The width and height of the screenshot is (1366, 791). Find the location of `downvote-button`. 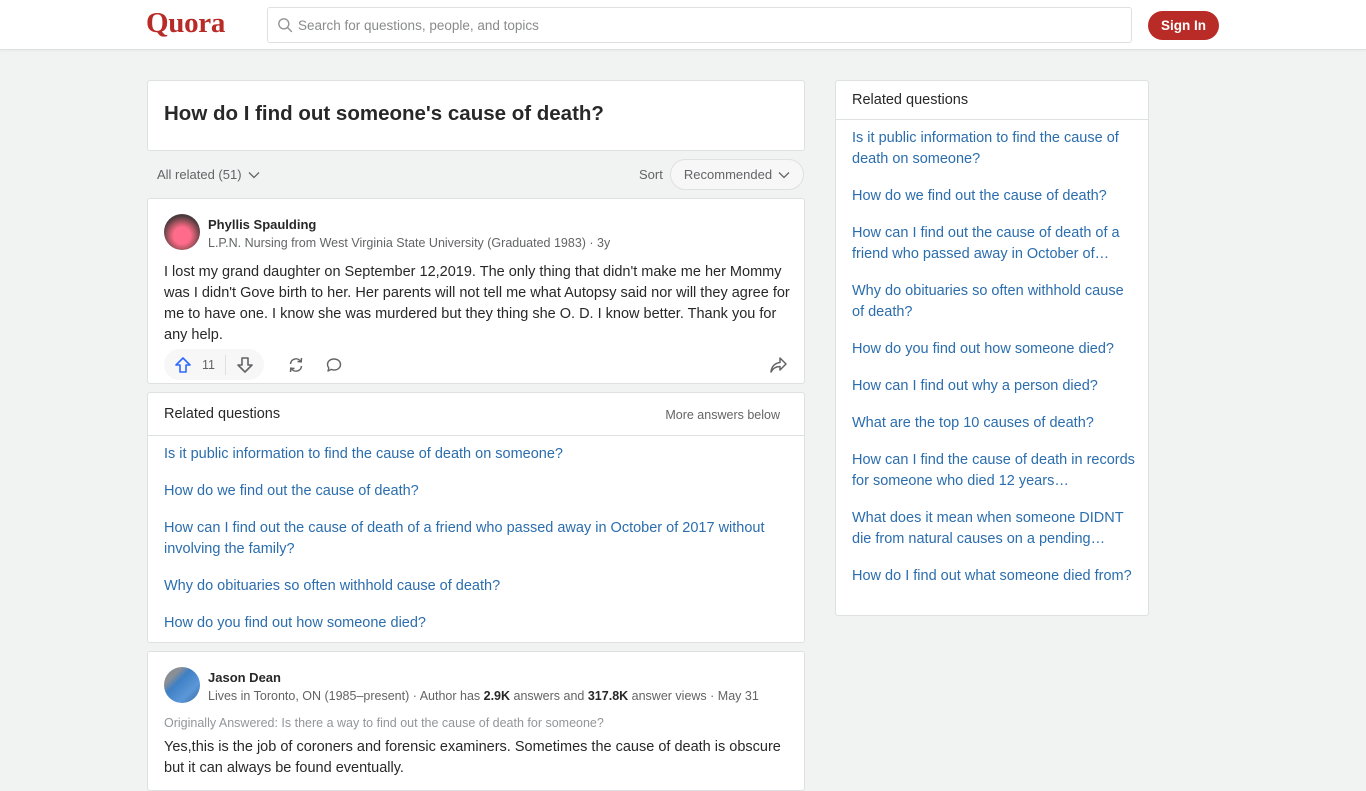

downvote-button is located at coordinates (245, 365).